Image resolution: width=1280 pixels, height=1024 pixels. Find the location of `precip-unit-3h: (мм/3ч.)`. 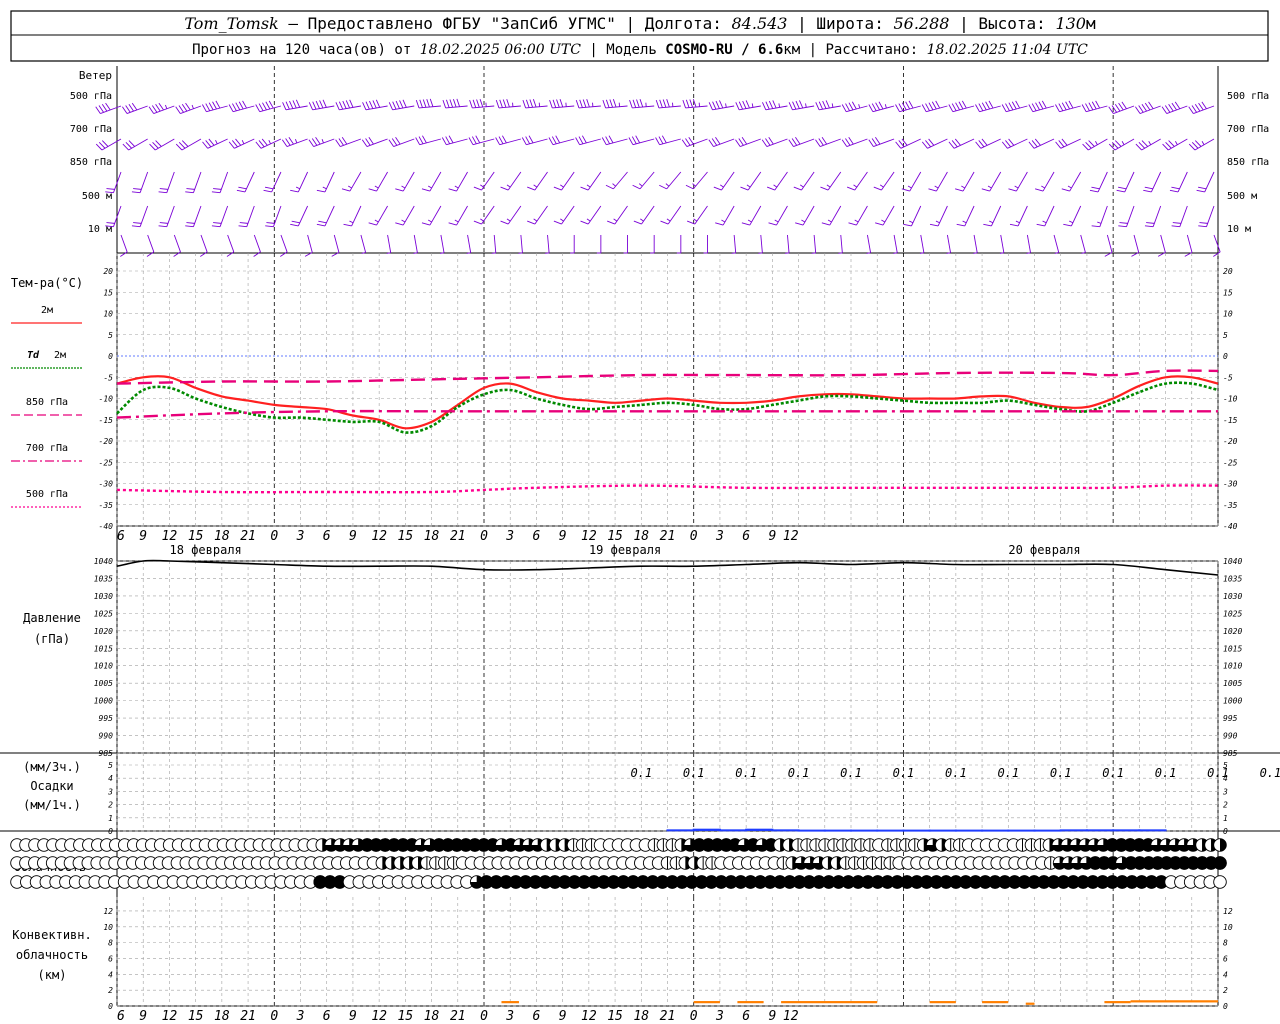

precip-unit-3h: (мм/3ч.) is located at coordinates (52, 767).